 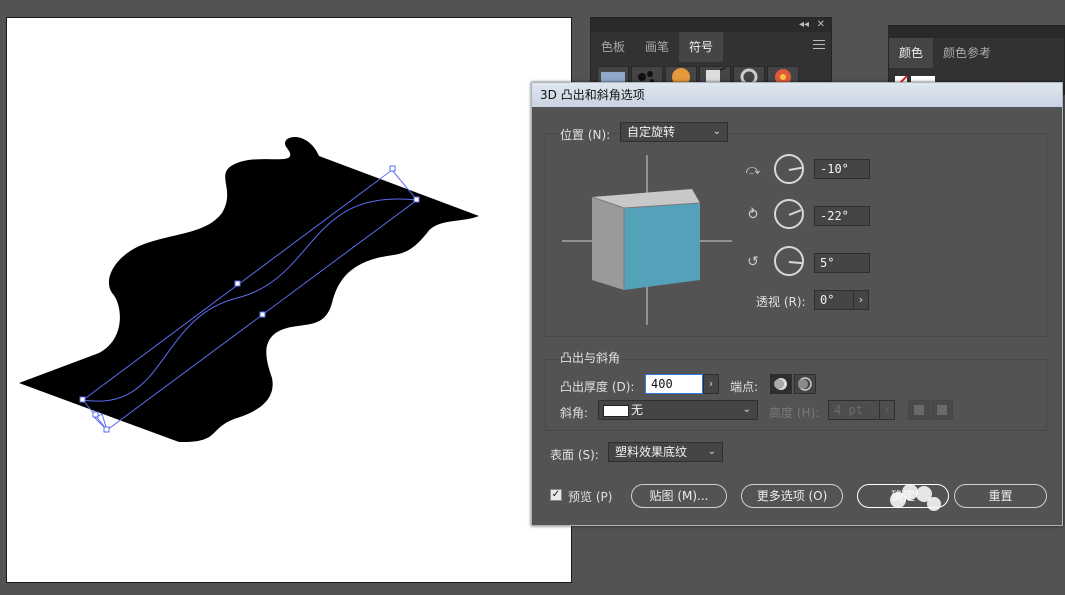 What do you see at coordinates (789, 169) in the screenshot?
I see `x-rotation-dial` at bounding box center [789, 169].